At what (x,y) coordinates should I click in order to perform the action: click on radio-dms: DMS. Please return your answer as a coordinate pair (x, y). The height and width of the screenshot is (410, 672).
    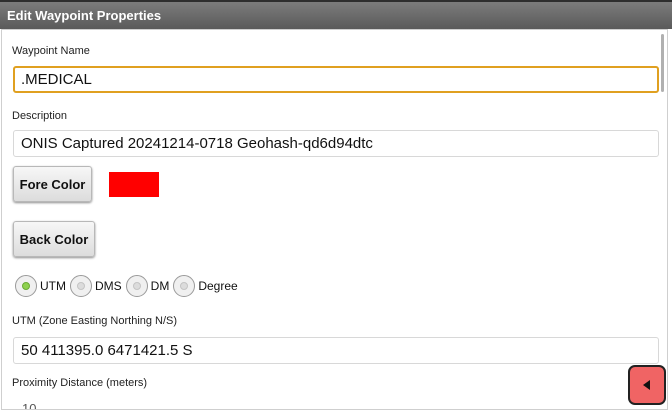
    Looking at the image, I should click on (96, 286).